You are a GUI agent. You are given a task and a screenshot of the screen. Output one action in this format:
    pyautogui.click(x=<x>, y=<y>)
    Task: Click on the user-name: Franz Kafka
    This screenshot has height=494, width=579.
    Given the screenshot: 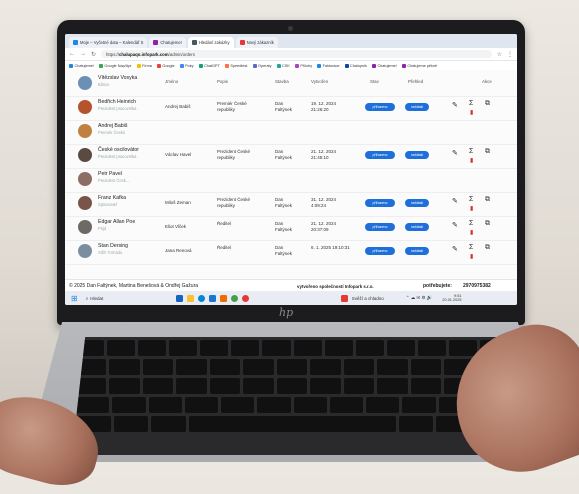 What is the action you would take?
    pyautogui.click(x=112, y=198)
    